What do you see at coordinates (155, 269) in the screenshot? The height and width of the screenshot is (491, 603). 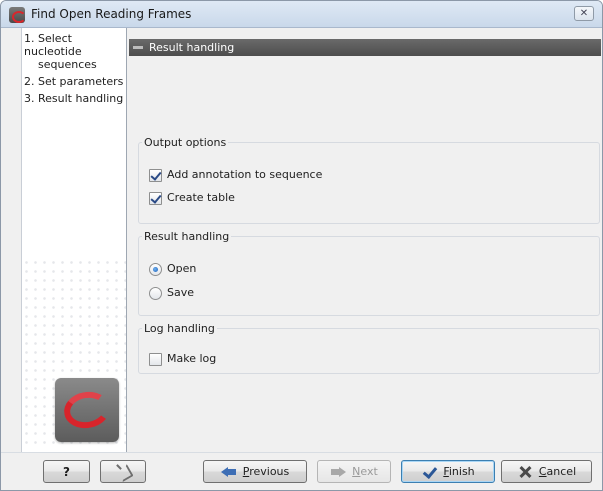 I see `open-radio` at bounding box center [155, 269].